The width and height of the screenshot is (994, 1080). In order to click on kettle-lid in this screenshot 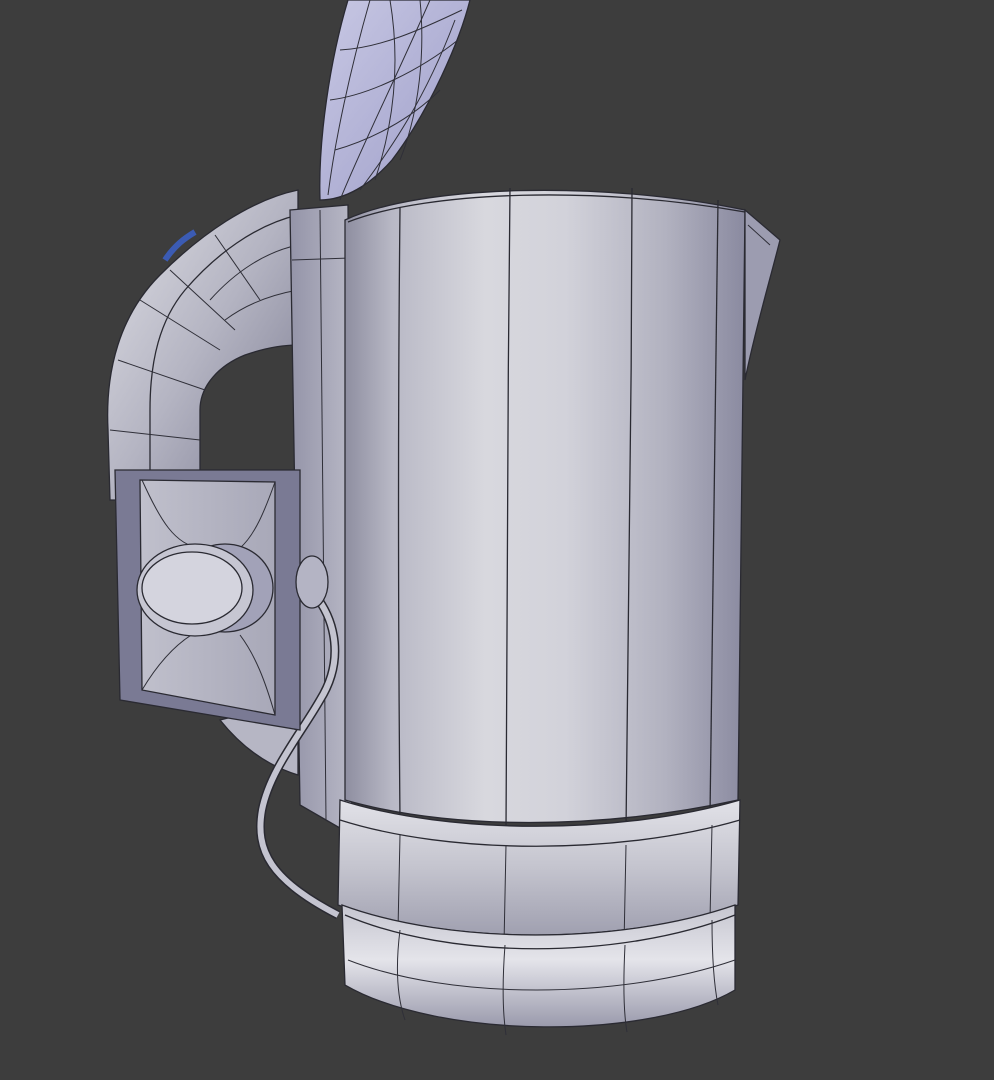, I will do `click(395, 100)`.